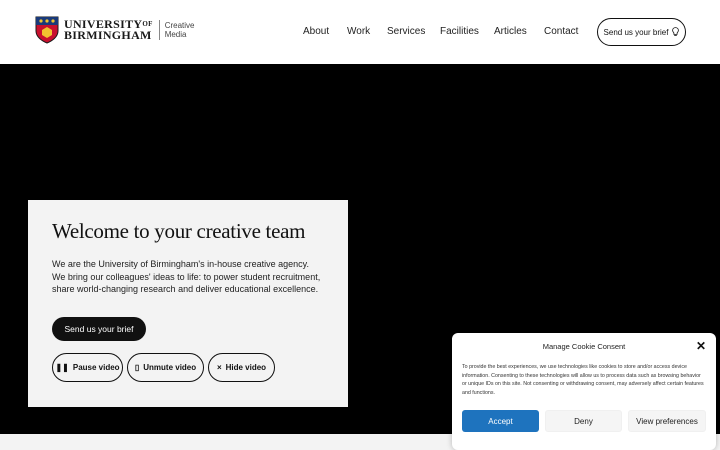  I want to click on deny-button: Deny, so click(583, 421).